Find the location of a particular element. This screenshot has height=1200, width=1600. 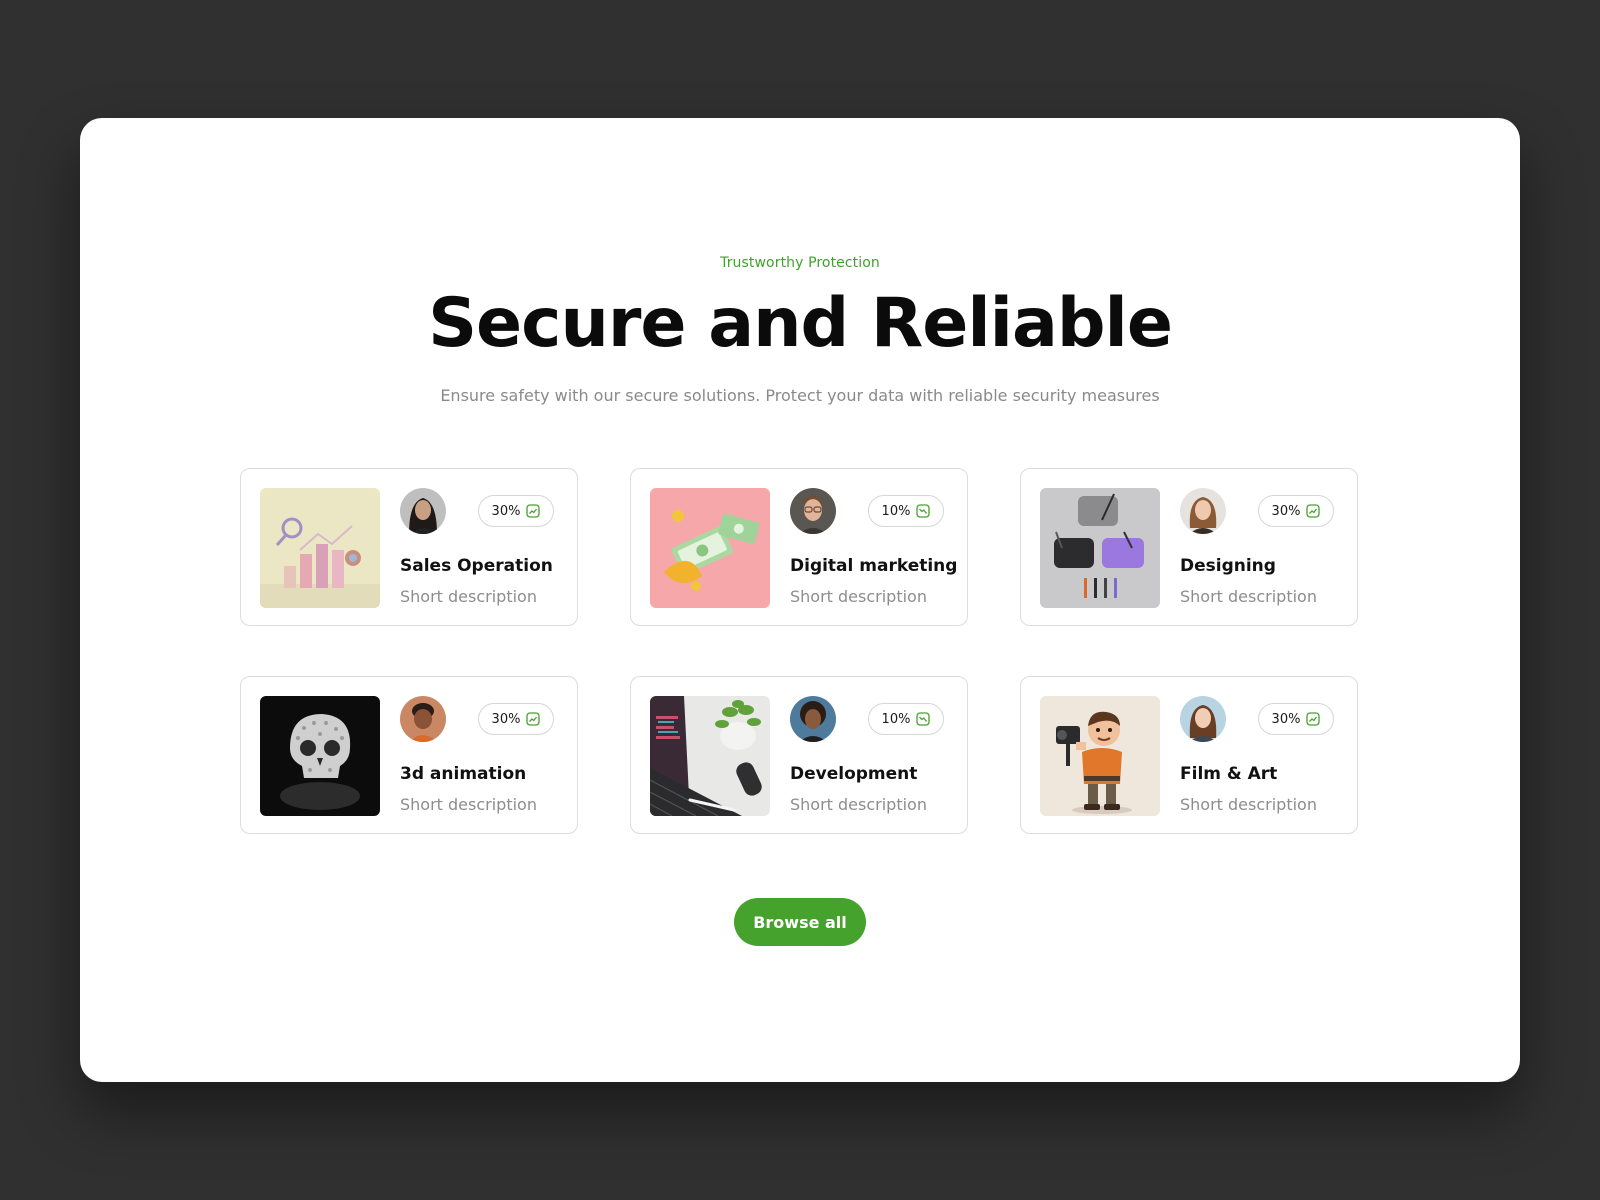

category-card: 30% Film & Art Short description is located at coordinates (1189, 755).